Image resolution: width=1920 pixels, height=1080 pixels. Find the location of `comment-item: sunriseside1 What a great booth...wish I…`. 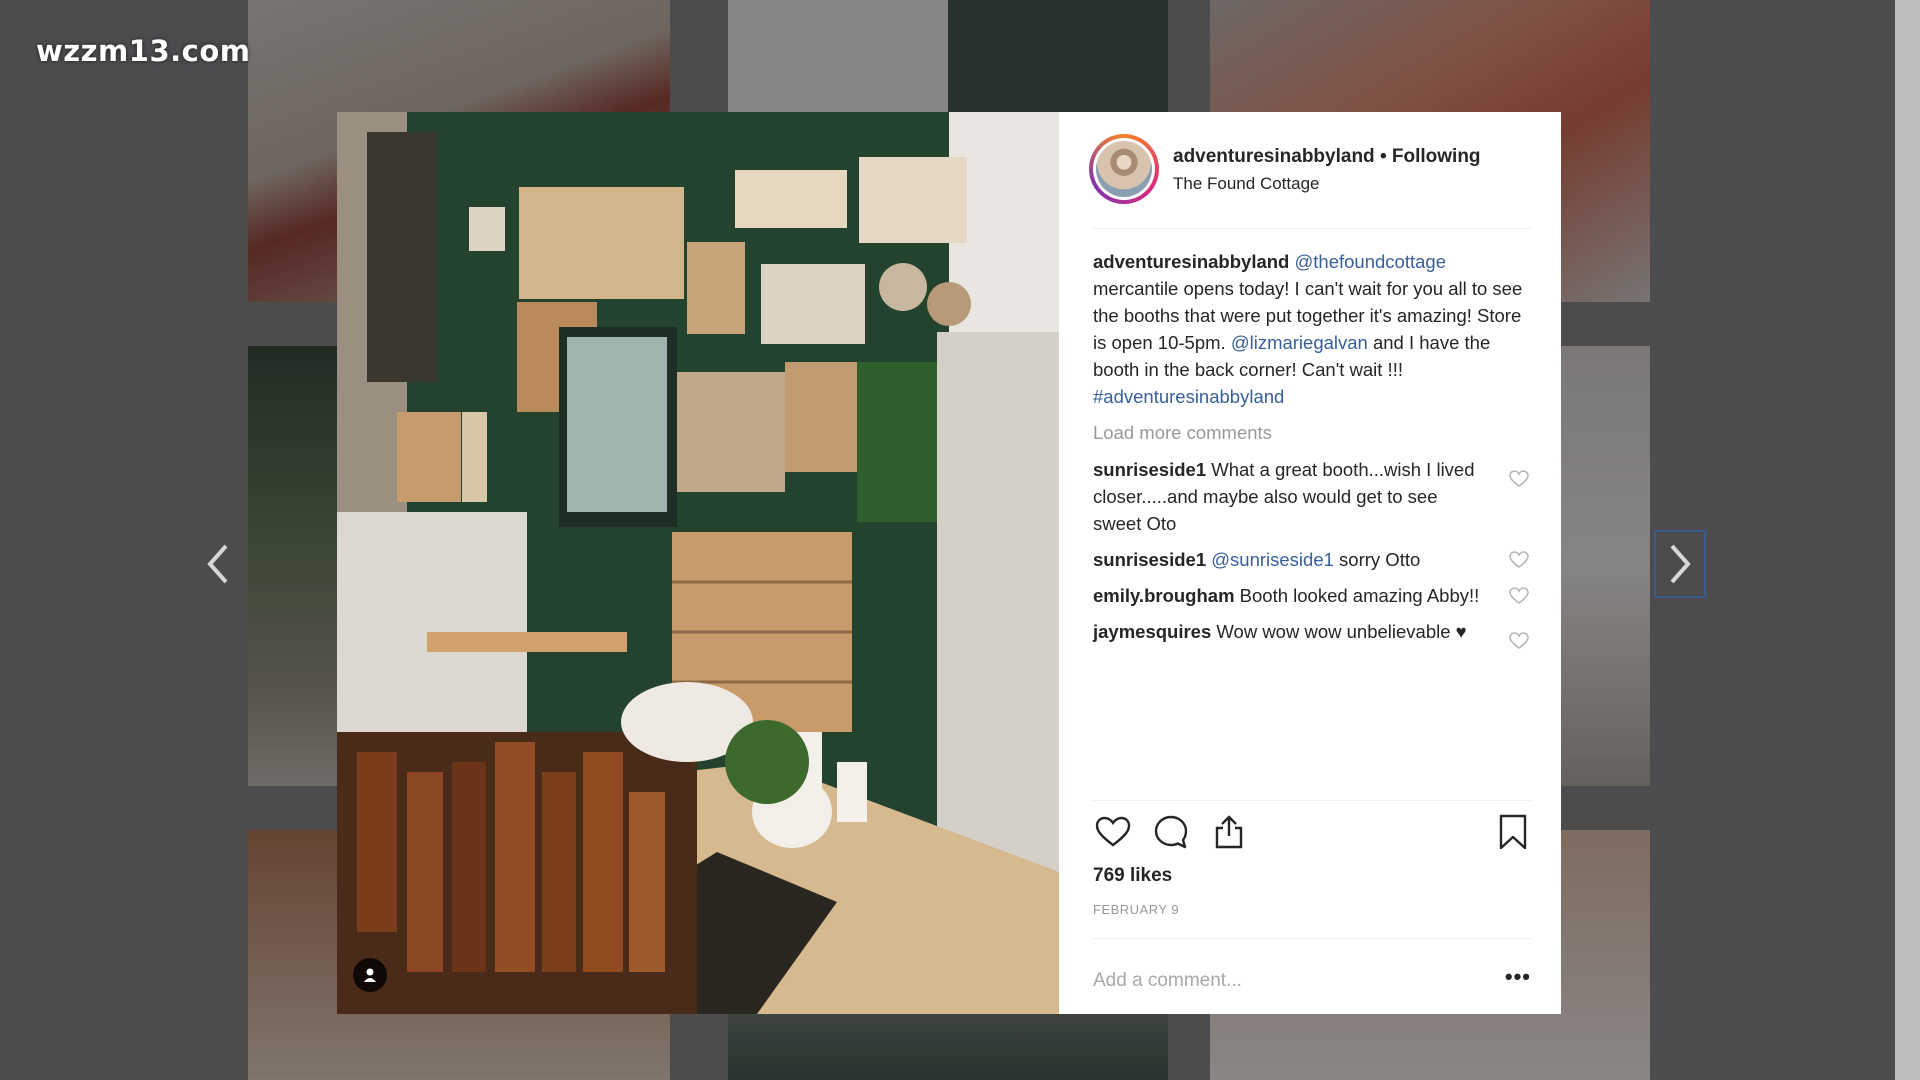

comment-item: sunriseside1 What a great booth...wish I… is located at coordinates (1313, 496).